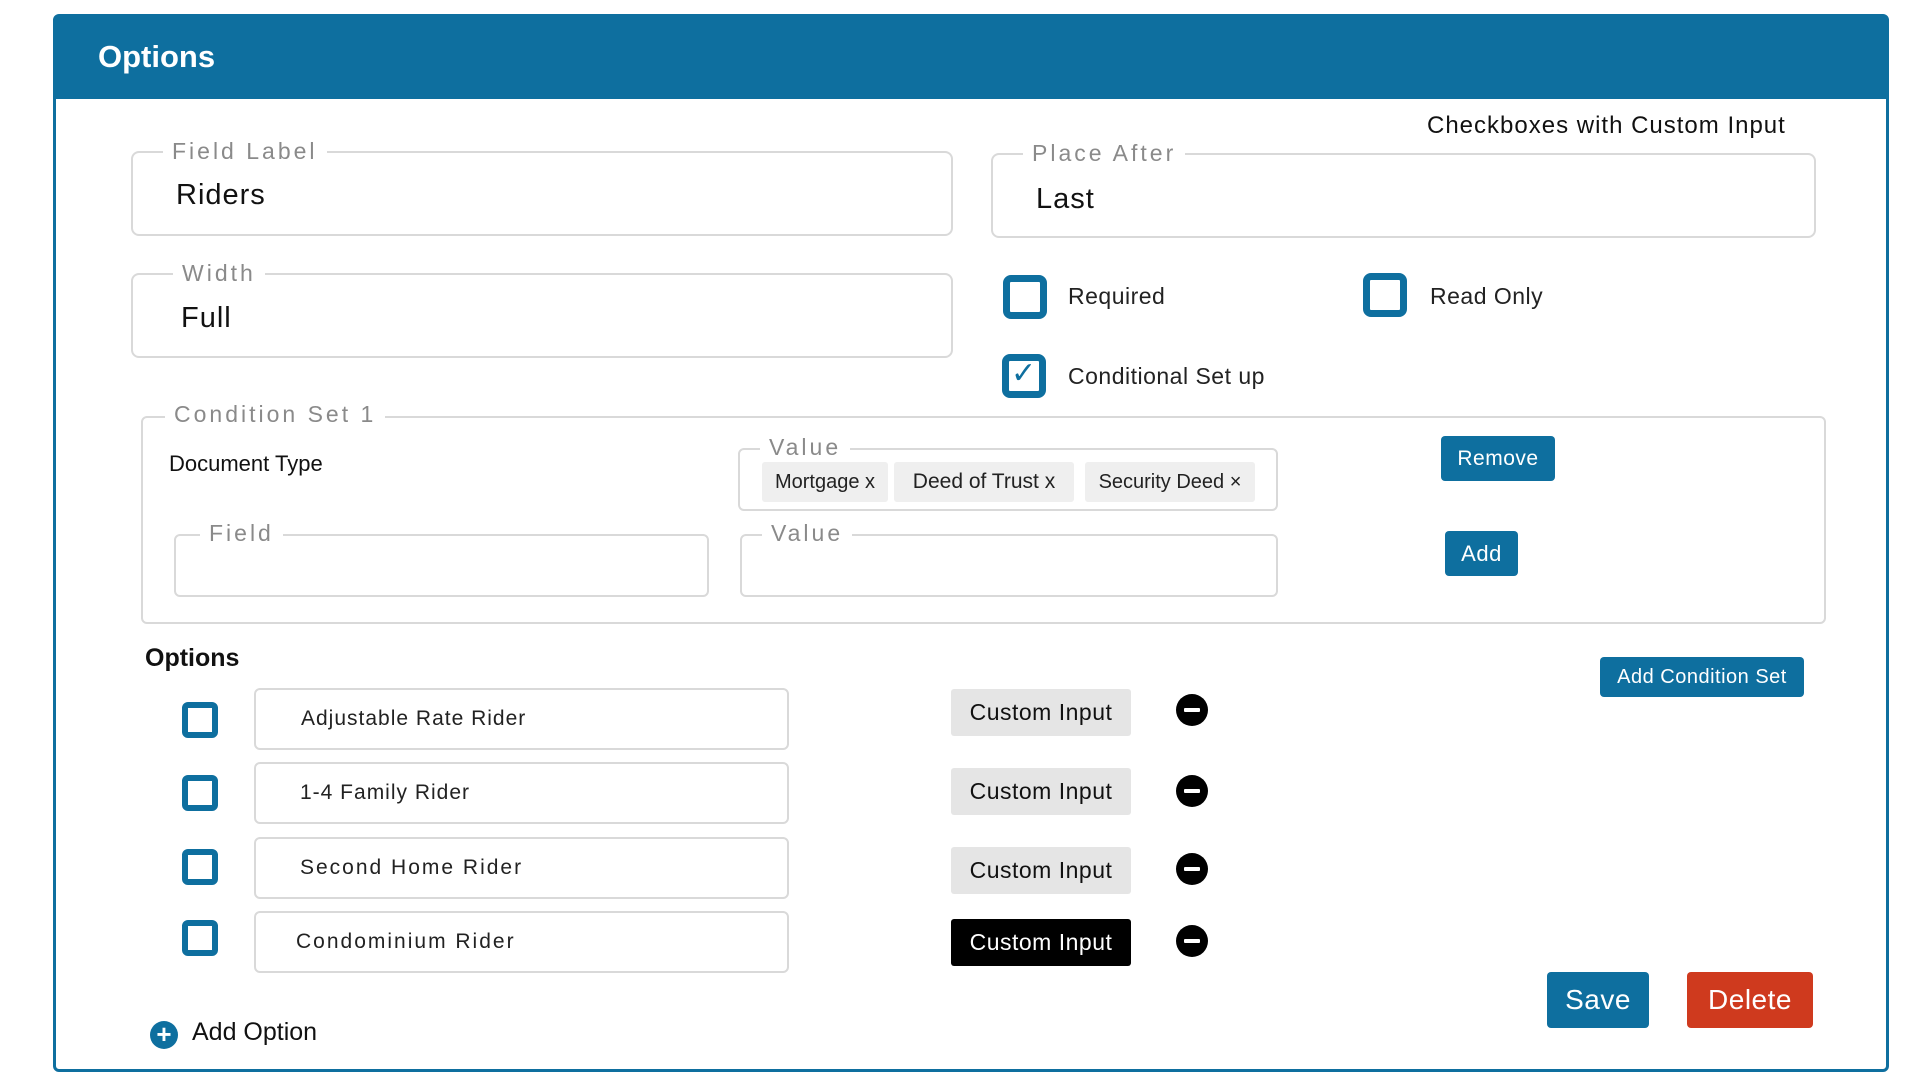  Describe the element at coordinates (1104, 153) in the screenshot. I see `place-after-legend: Place After` at that location.